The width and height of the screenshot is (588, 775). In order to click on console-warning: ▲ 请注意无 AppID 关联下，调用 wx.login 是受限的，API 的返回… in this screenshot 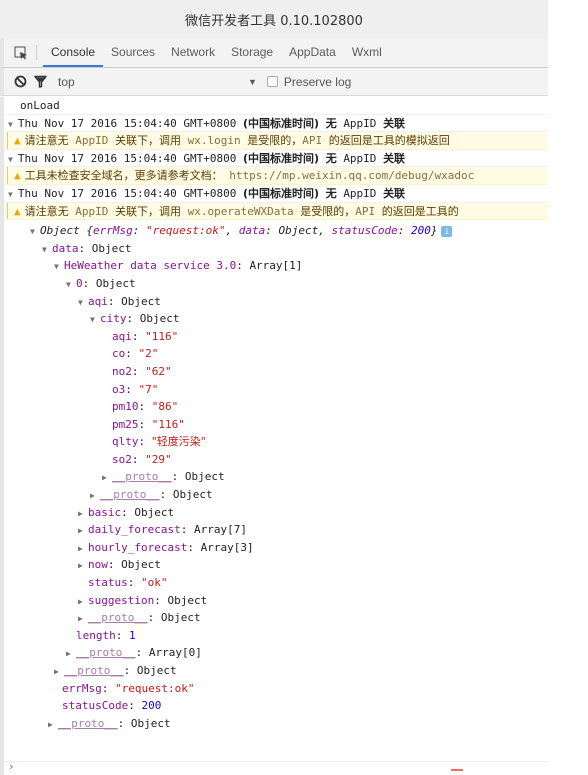, I will do `click(276, 141)`.